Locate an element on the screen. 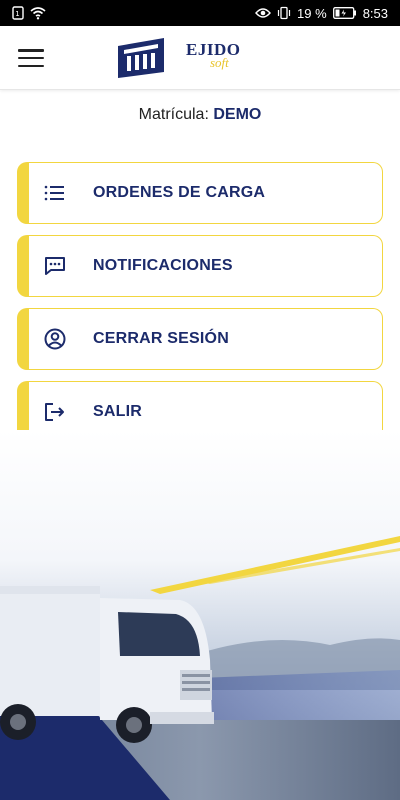  plate-label: Matrícula: is located at coordinates (173, 114).